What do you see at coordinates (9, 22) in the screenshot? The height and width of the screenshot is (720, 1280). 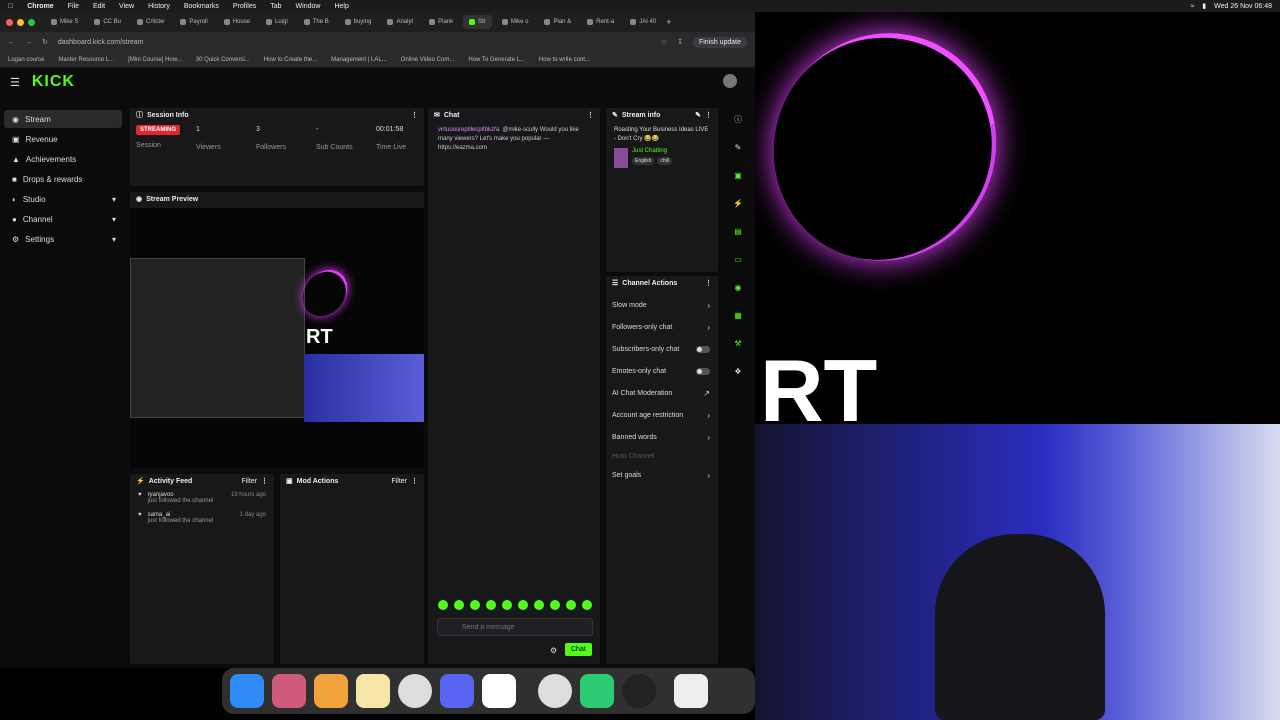 I see `close-window-button` at bounding box center [9, 22].